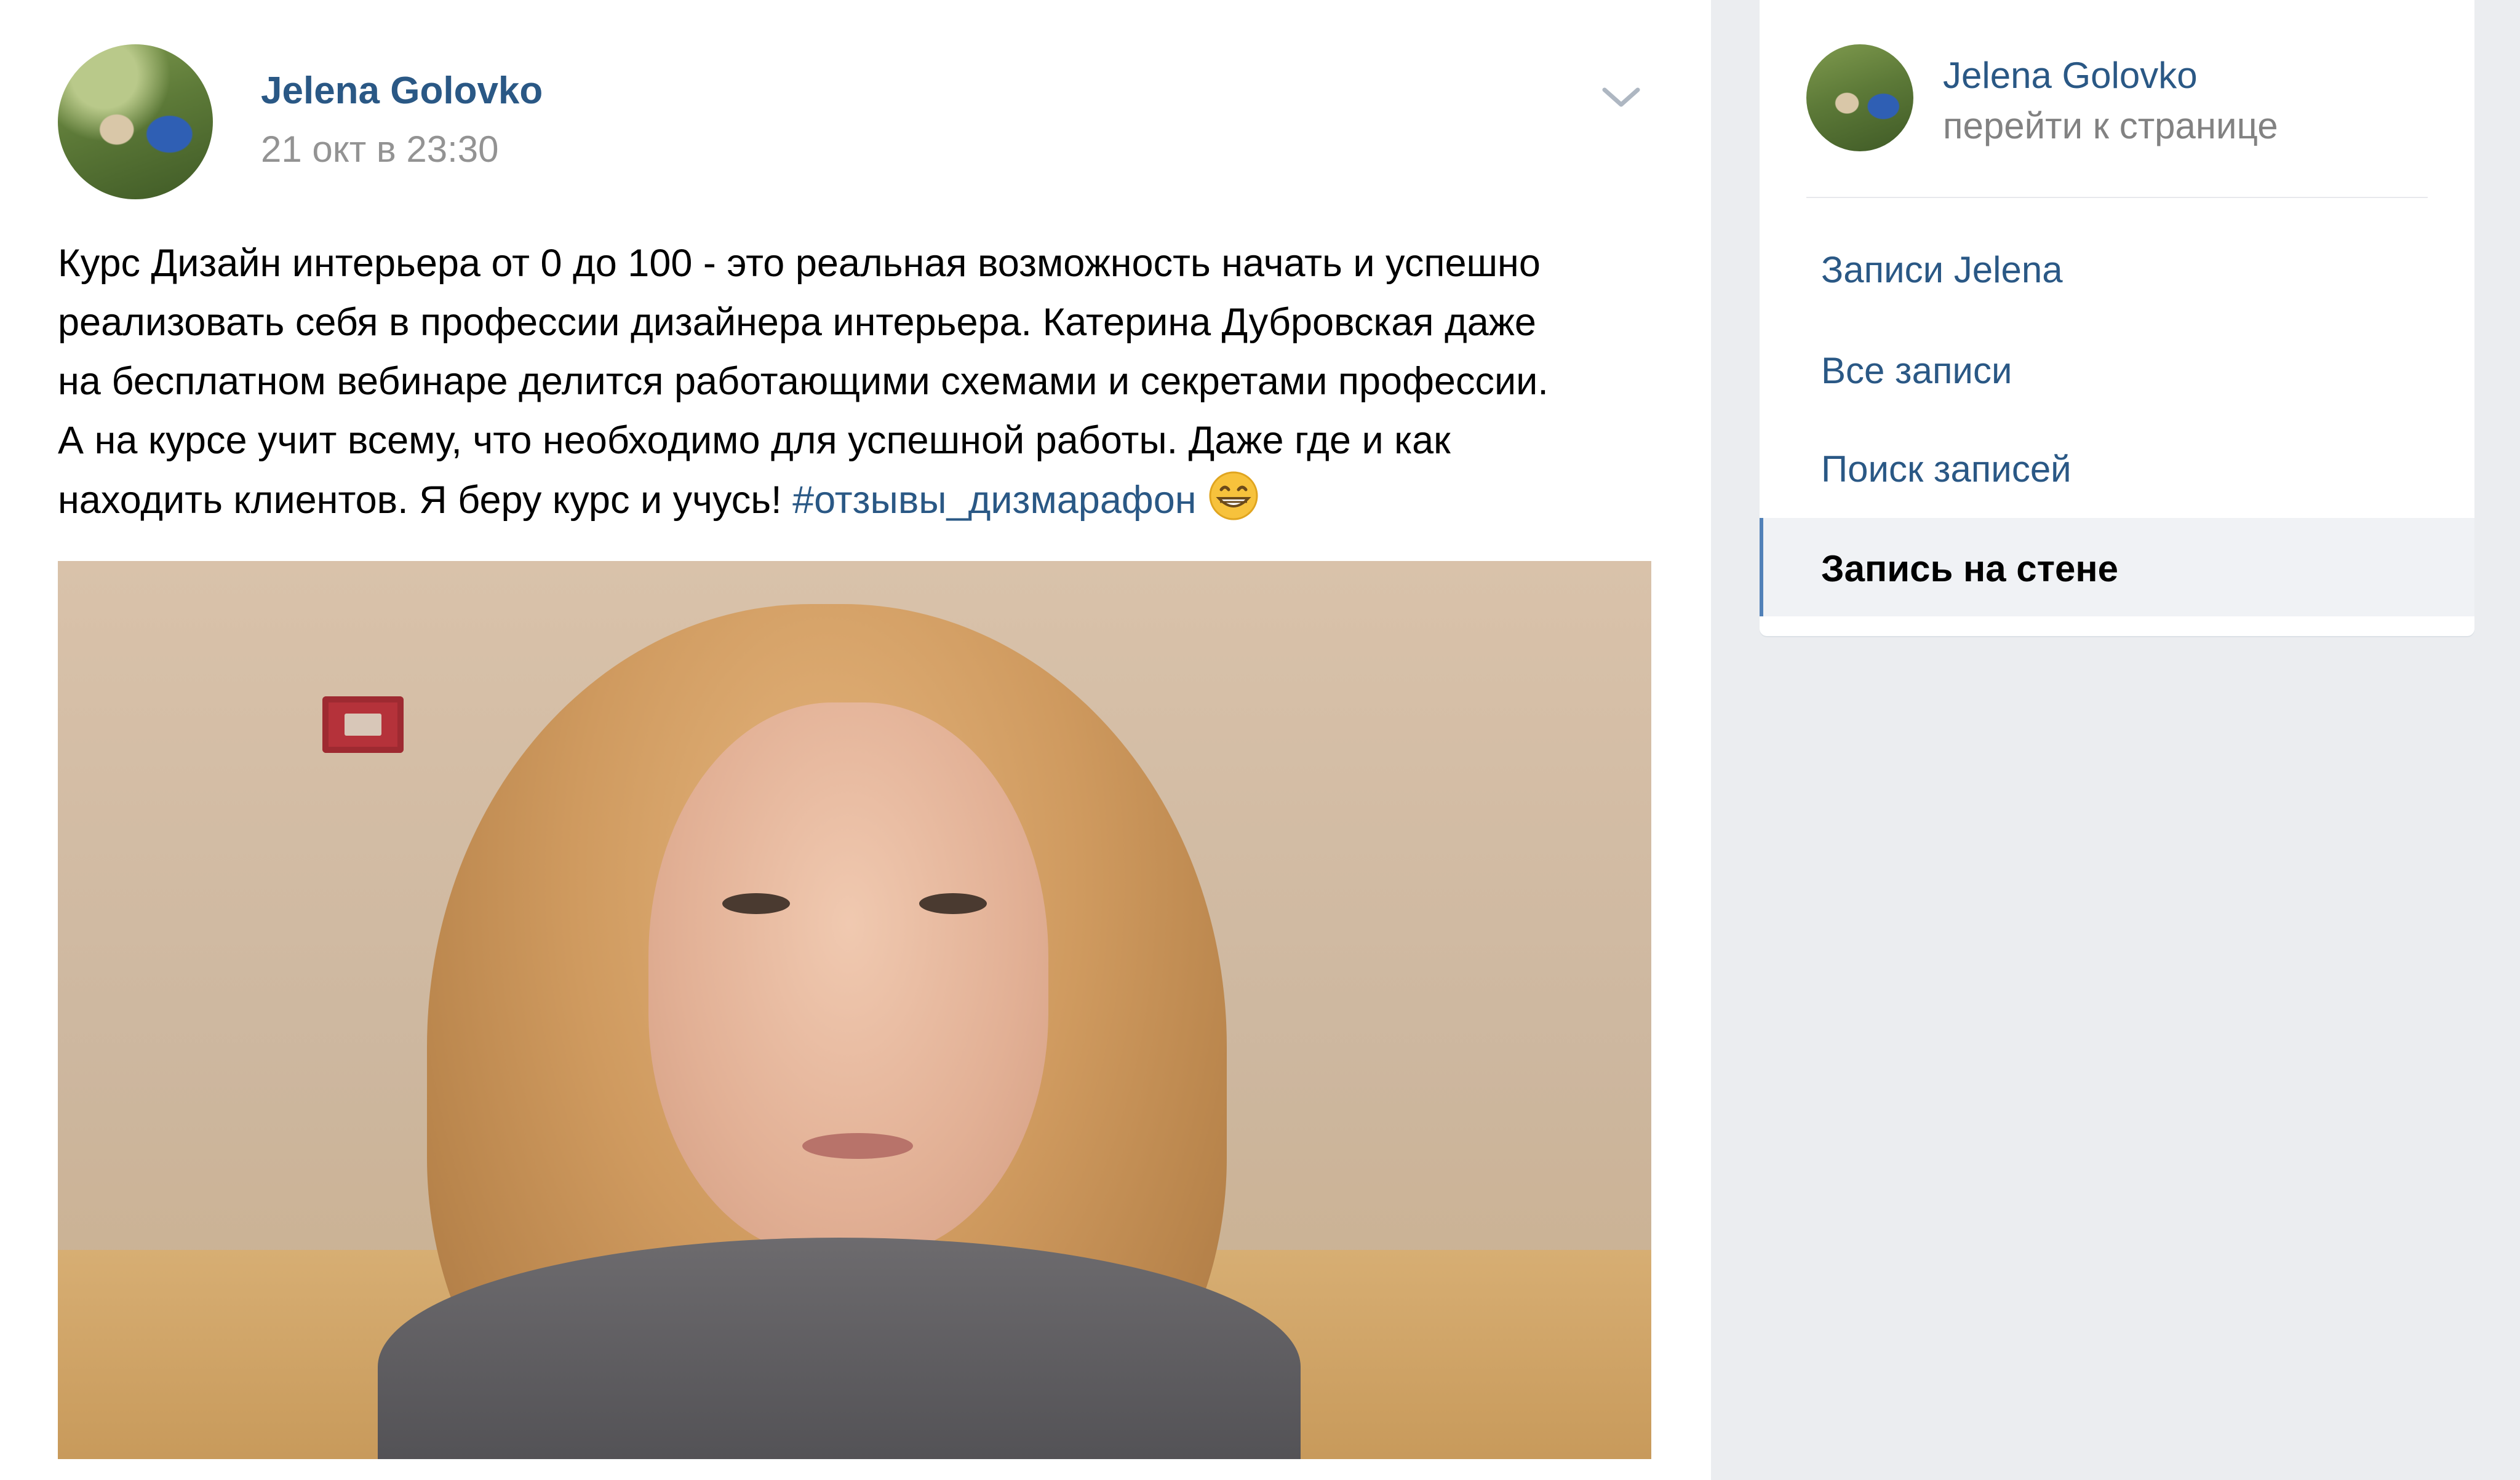 The width and height of the screenshot is (2520, 1480). I want to click on sidebar-item-user-posts: Записи Jelena, so click(2117, 268).